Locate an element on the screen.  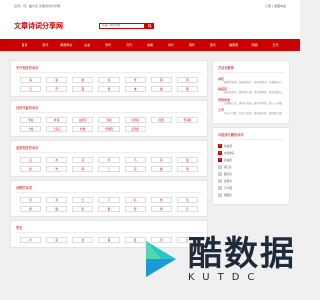
site-header: 文章诗词分享网 is located at coordinates (150, 25).